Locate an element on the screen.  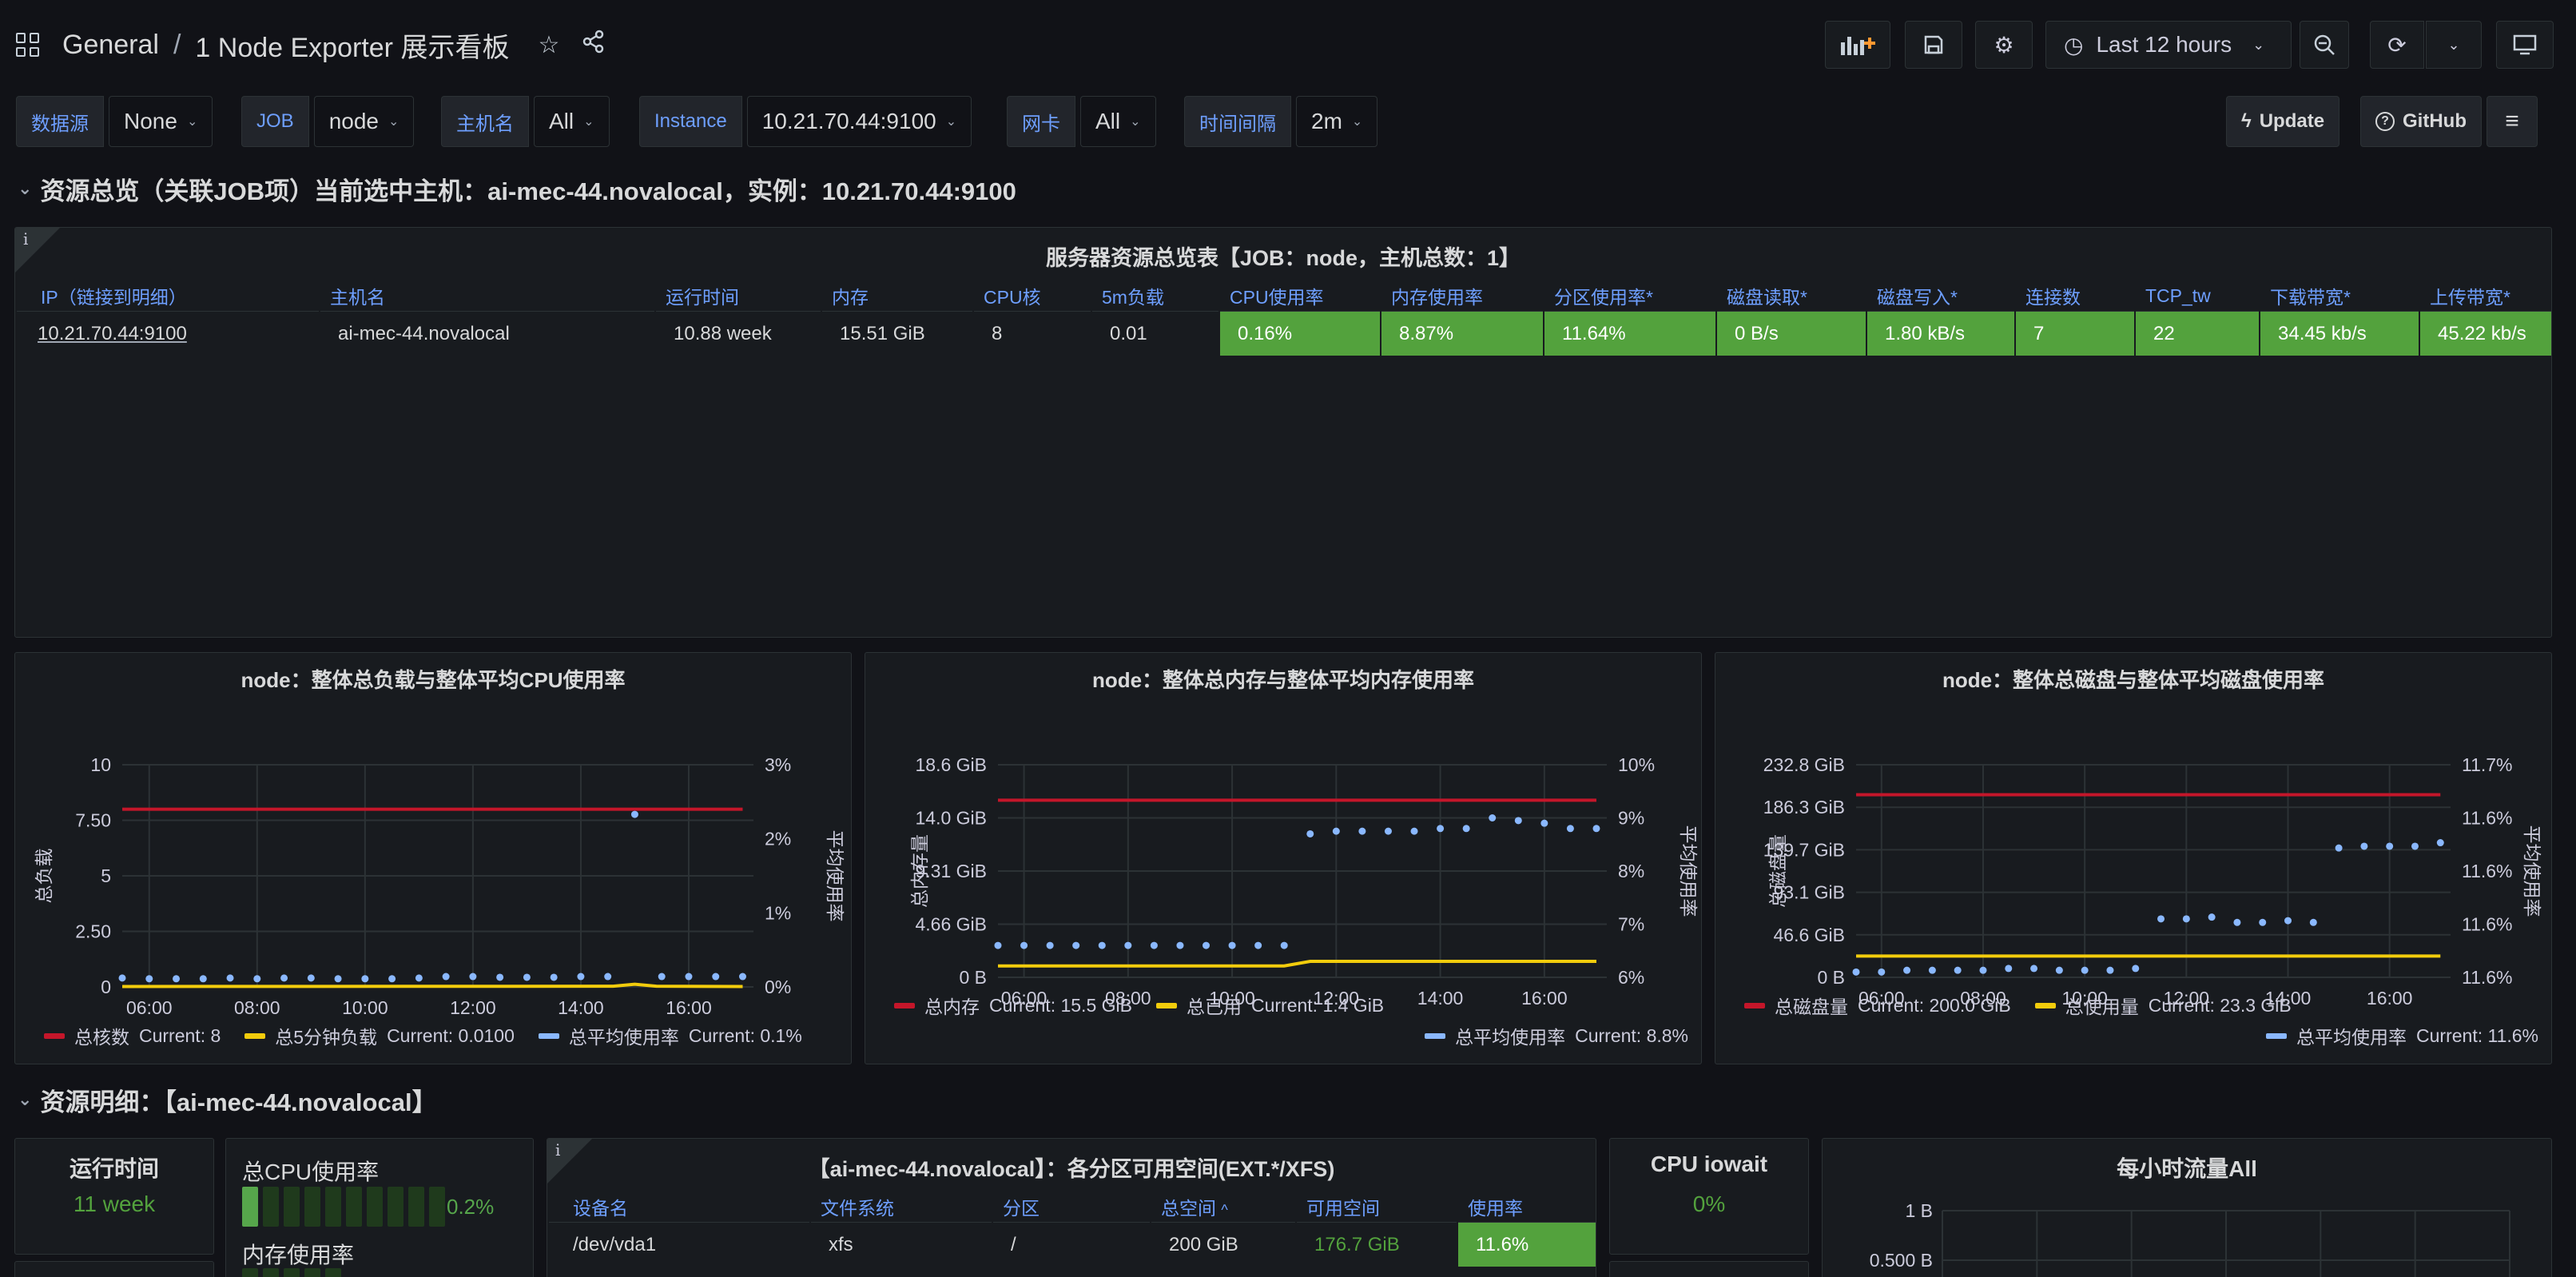
legend-item: 总磁盘量 Current: 200.0 GiB is located at coordinates (1877, 1005).